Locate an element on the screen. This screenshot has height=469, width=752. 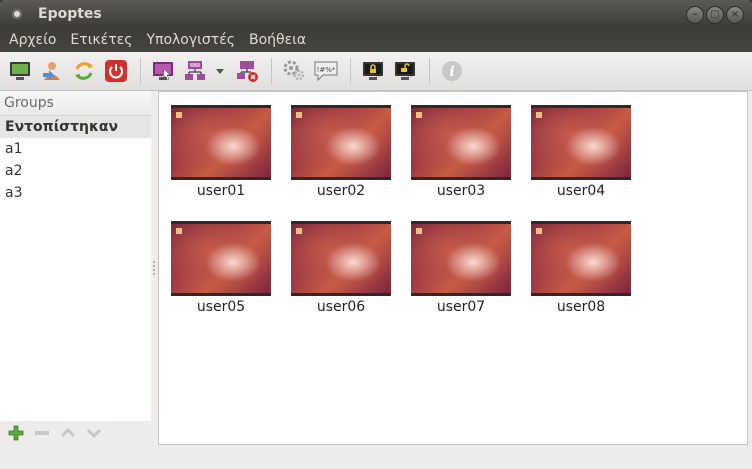
unlock-screen-icon is located at coordinates (405, 71).